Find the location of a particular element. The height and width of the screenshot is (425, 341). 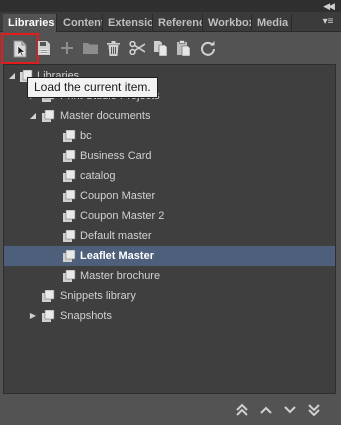

panel-menu-button: ▾≡ is located at coordinates (328, 22).